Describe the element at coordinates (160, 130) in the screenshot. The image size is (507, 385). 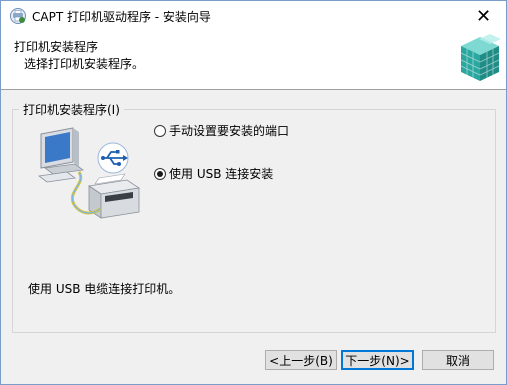
I see `radio-manual-port` at that location.